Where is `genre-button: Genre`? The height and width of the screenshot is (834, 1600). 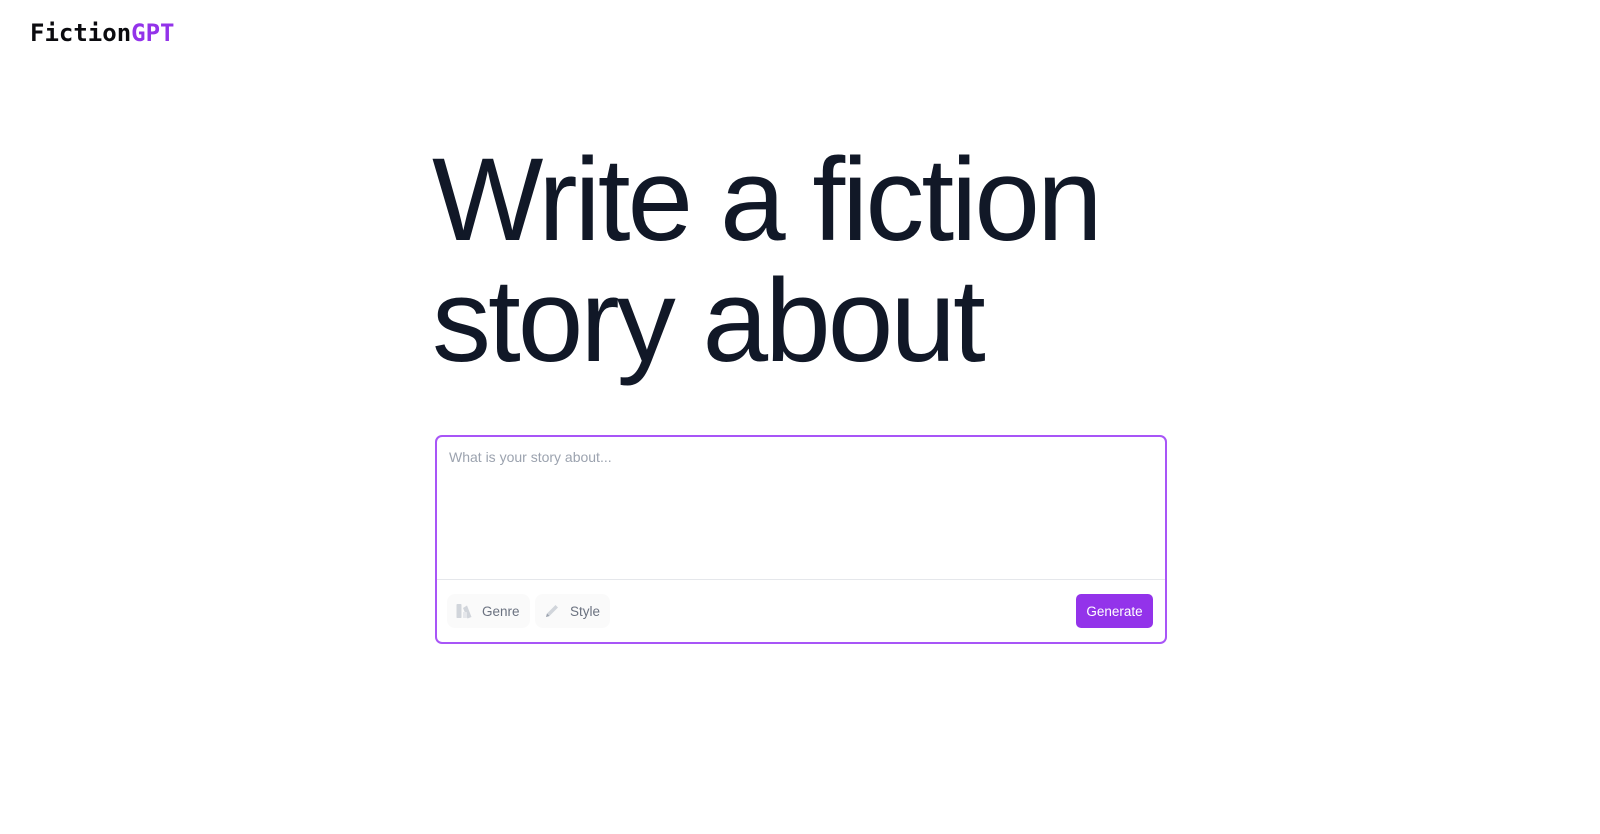 genre-button: Genre is located at coordinates (488, 611).